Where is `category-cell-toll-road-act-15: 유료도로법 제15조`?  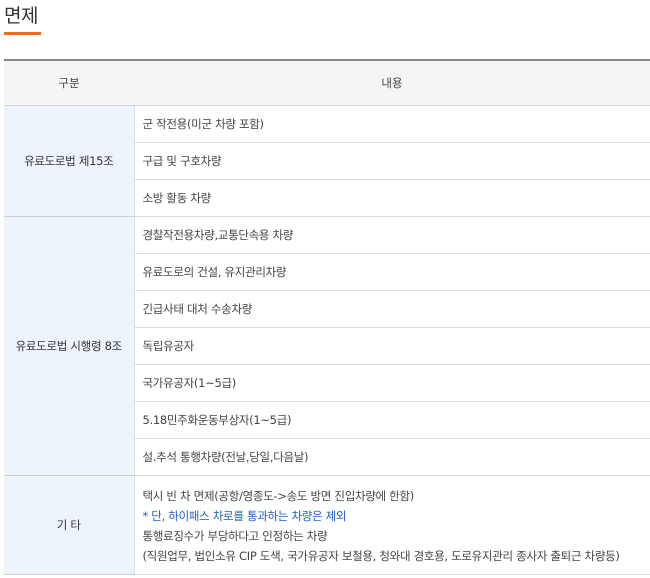 category-cell-toll-road-act-15: 유료도로법 제15조 is located at coordinates (69, 161).